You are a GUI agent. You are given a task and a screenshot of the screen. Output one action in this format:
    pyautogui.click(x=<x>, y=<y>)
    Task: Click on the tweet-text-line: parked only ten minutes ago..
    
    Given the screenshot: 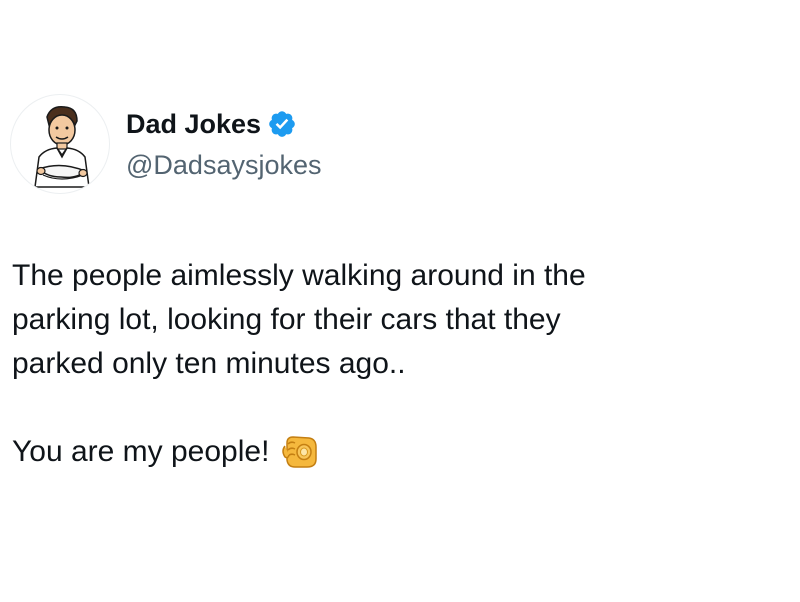 What is the action you would take?
    pyautogui.click(x=209, y=363)
    